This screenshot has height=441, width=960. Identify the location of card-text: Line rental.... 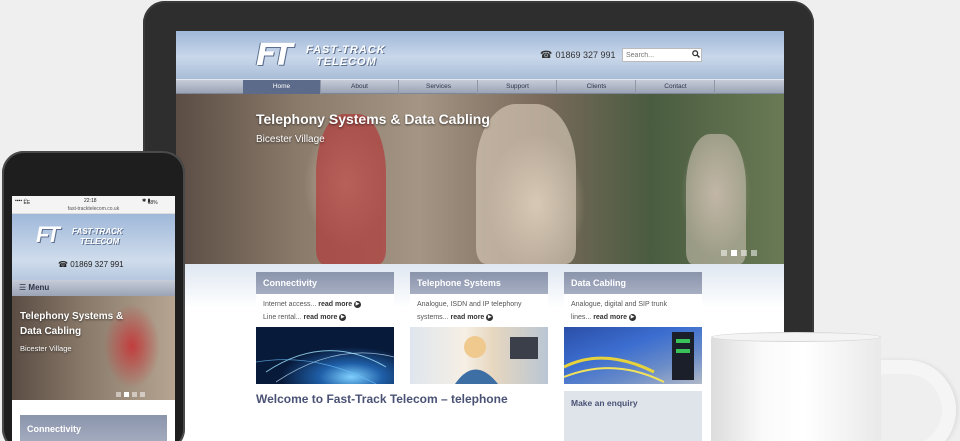
(282, 317).